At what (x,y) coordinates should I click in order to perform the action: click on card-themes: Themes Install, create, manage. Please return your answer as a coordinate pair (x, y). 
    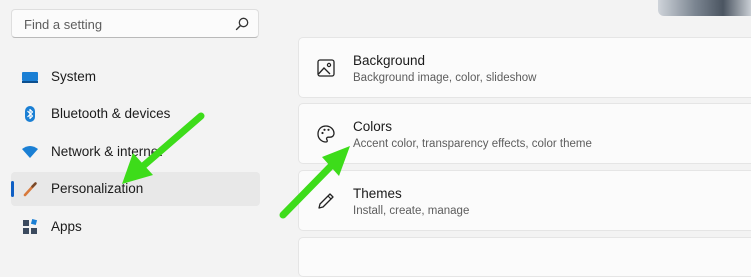
    Looking at the image, I should click on (524, 200).